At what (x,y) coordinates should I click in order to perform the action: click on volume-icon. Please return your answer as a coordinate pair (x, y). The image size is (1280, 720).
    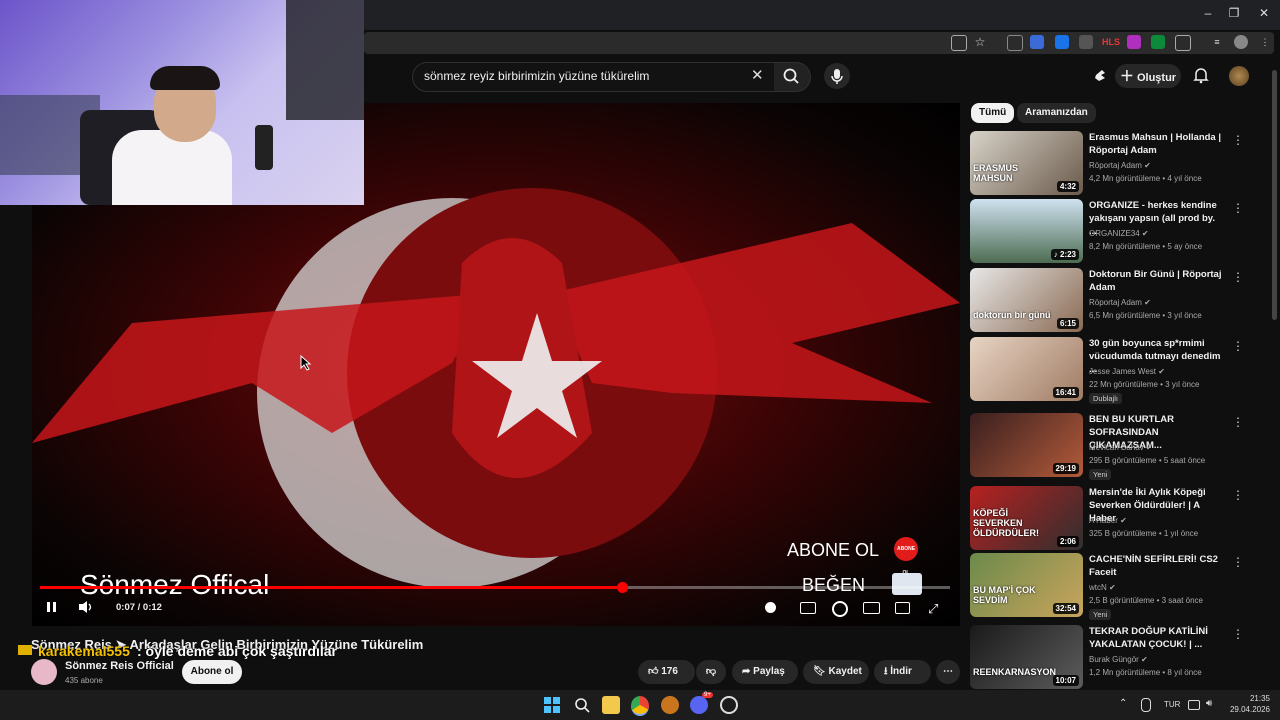
    Looking at the image, I should click on (85, 607).